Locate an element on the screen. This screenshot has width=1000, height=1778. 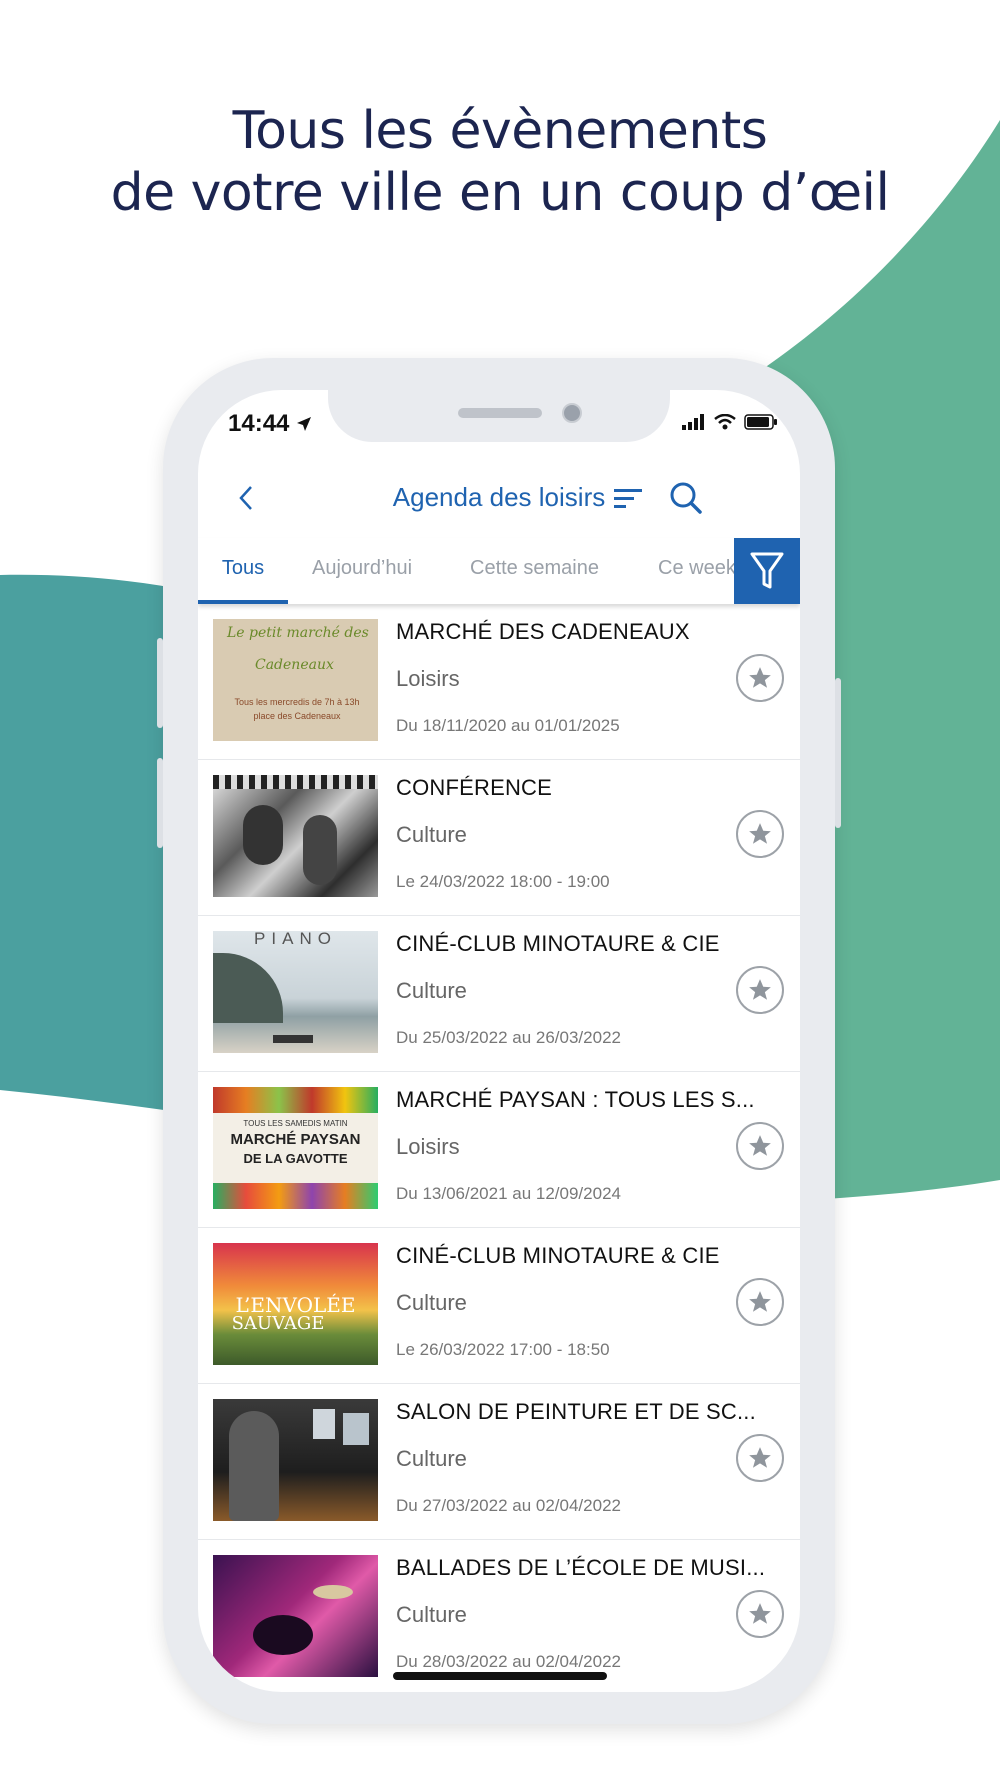
search-icon is located at coordinates (686, 498).